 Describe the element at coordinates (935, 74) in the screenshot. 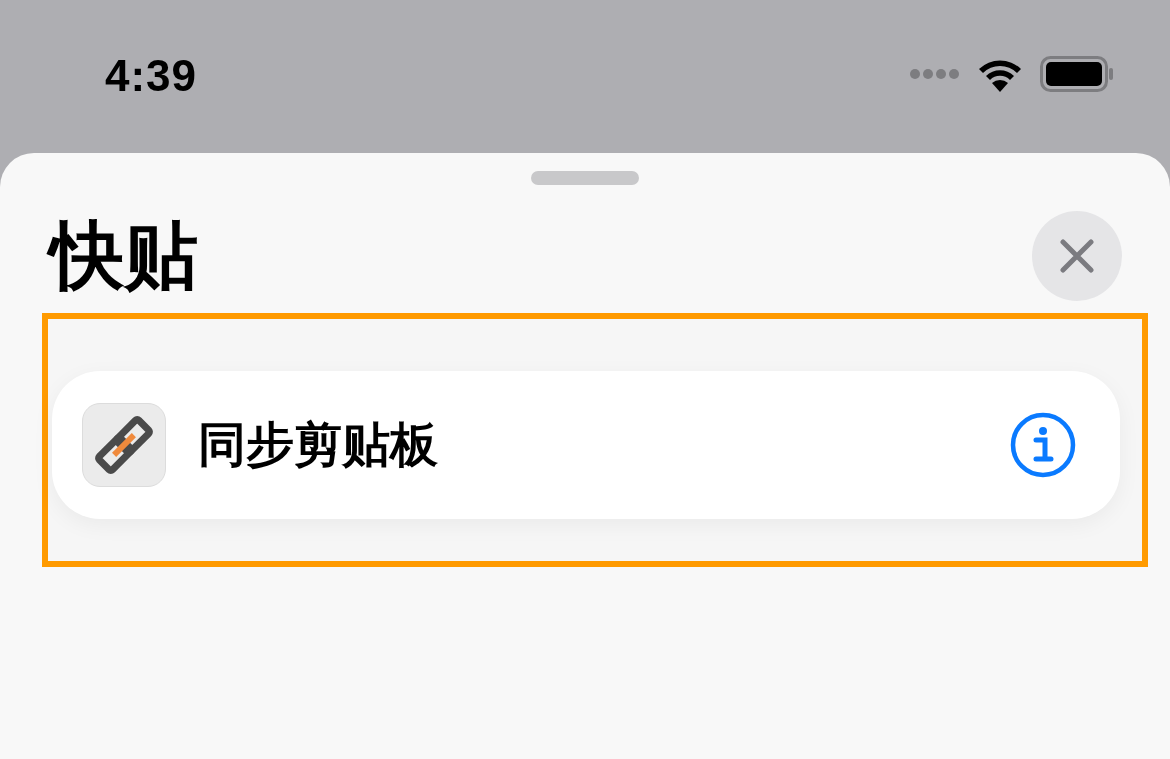

I see `signal-icon` at that location.